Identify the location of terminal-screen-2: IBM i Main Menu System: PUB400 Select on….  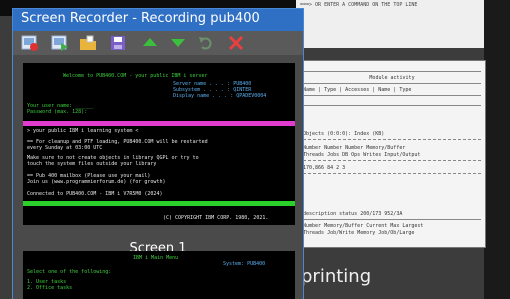
(159, 275).